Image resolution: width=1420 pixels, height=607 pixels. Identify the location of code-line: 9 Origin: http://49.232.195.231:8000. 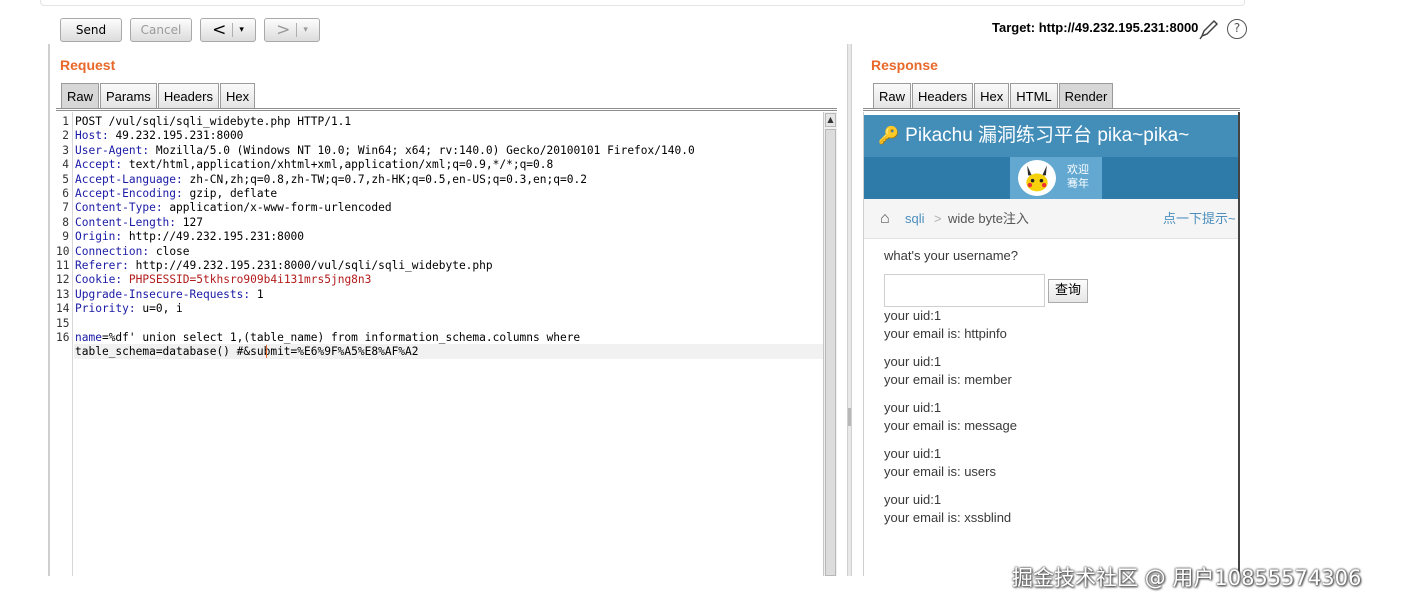
(180, 237).